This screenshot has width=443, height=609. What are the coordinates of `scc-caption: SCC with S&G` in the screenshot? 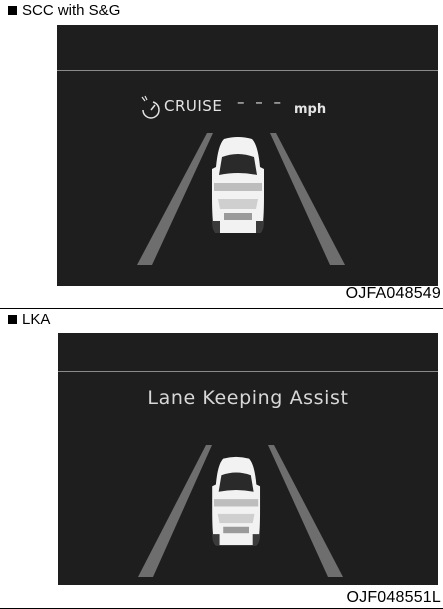 It's located at (64, 11).